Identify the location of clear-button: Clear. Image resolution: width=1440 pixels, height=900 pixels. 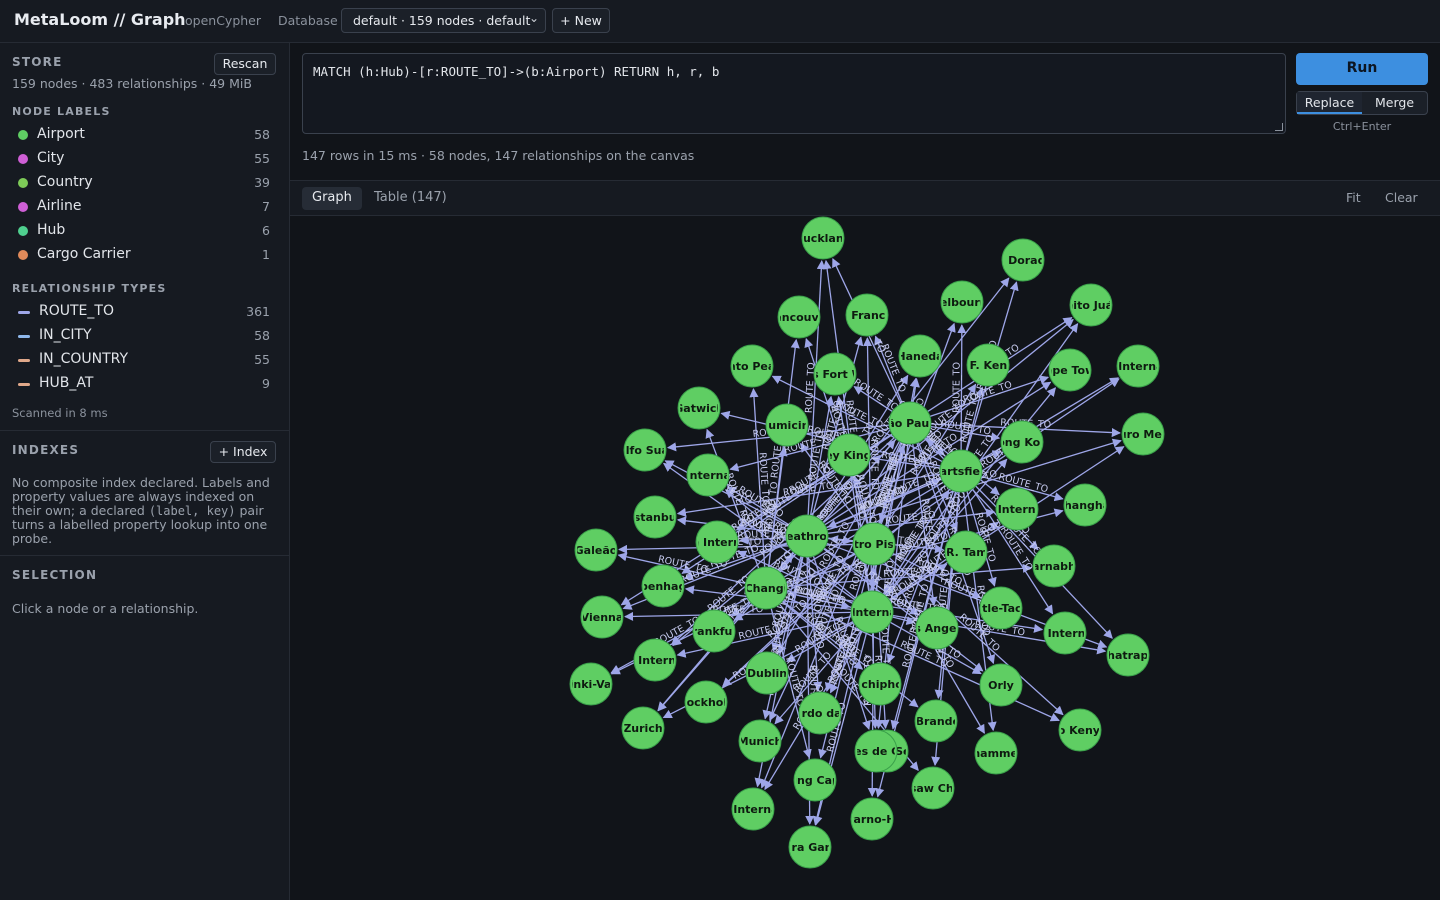
(1401, 197).